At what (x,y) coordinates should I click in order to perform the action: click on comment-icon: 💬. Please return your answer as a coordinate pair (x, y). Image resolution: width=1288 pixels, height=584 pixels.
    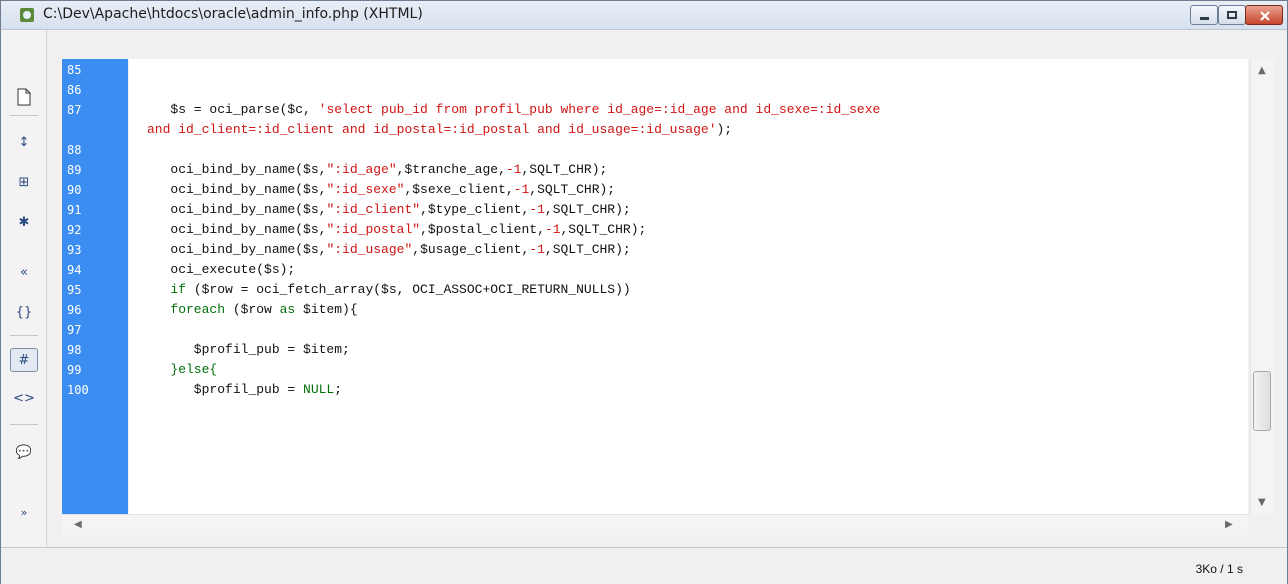
    Looking at the image, I should click on (24, 452).